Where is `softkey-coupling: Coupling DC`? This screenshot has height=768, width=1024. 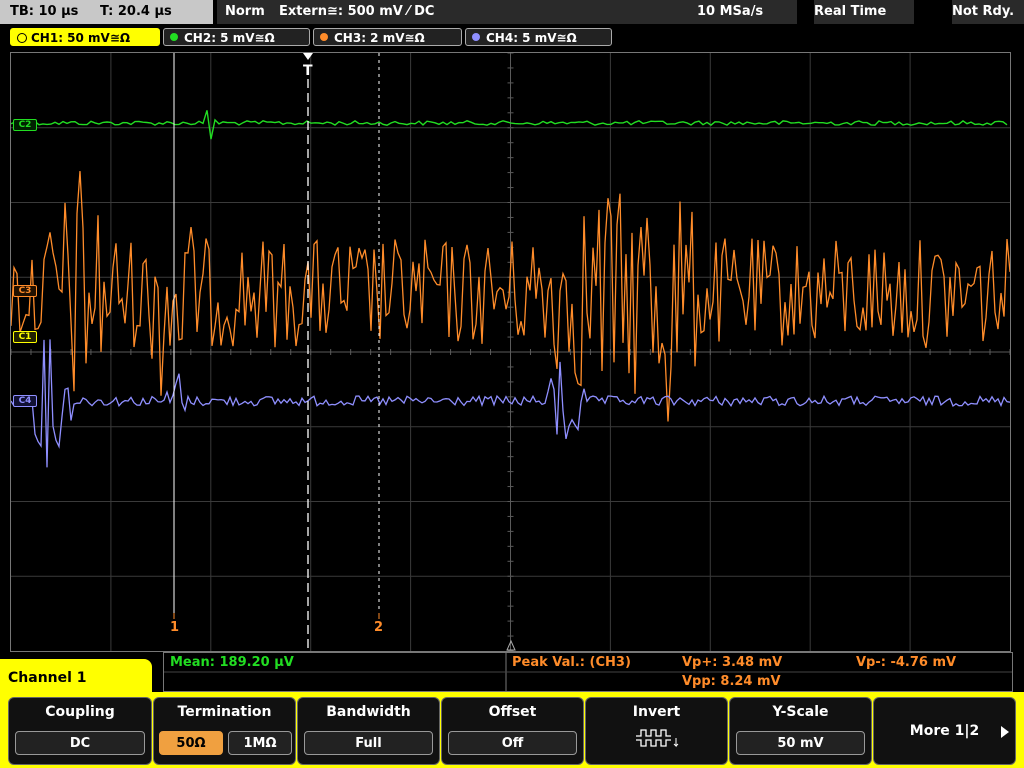 softkey-coupling: Coupling DC is located at coordinates (80, 731).